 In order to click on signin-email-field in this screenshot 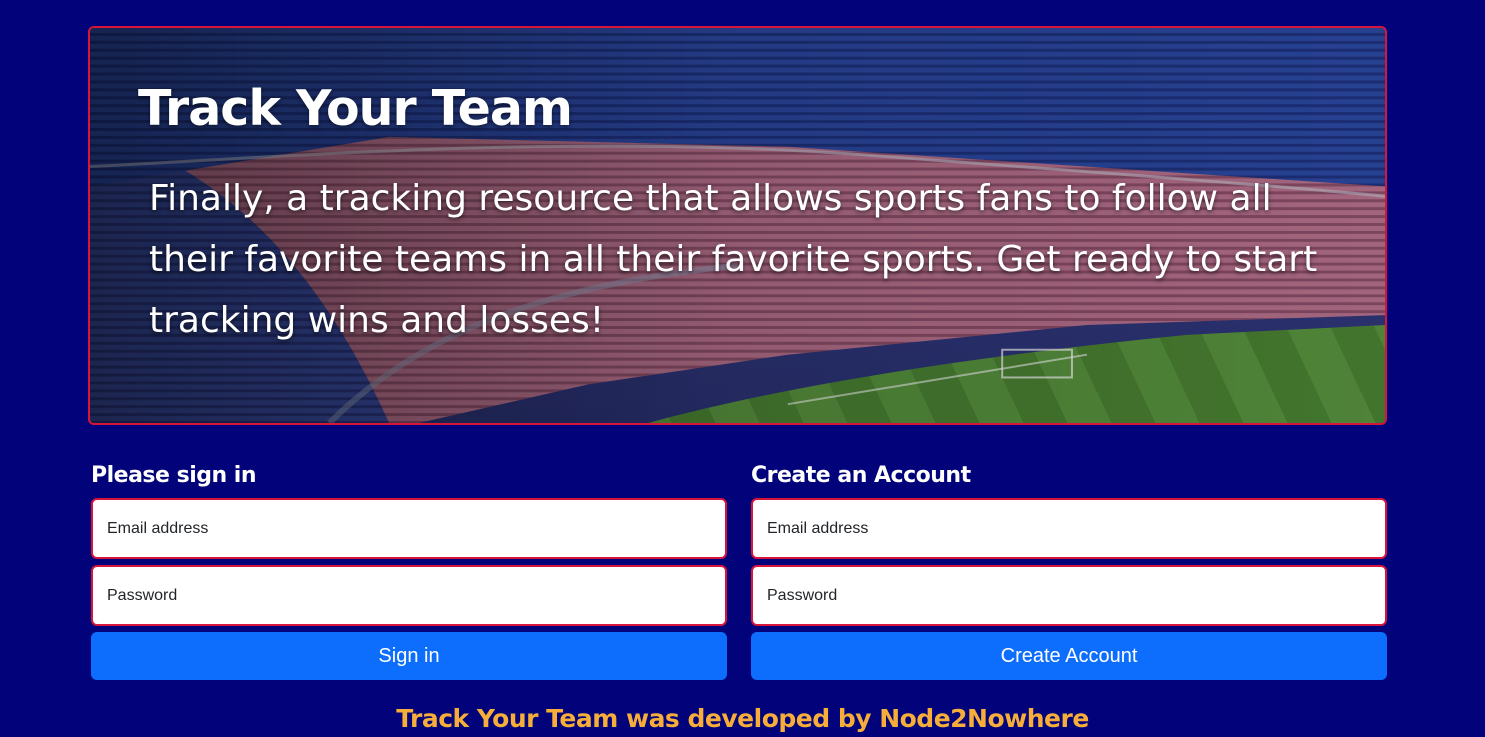, I will do `click(409, 528)`.